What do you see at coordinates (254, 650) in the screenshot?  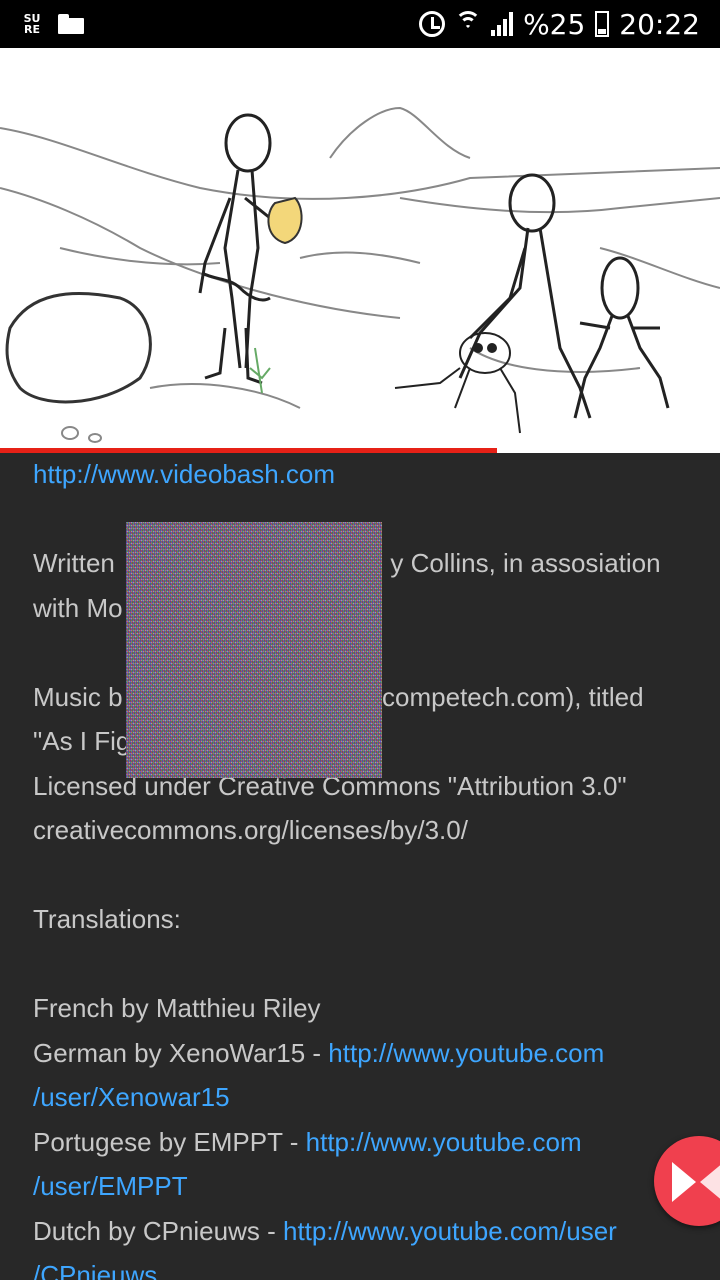 I see `noise-overlay` at bounding box center [254, 650].